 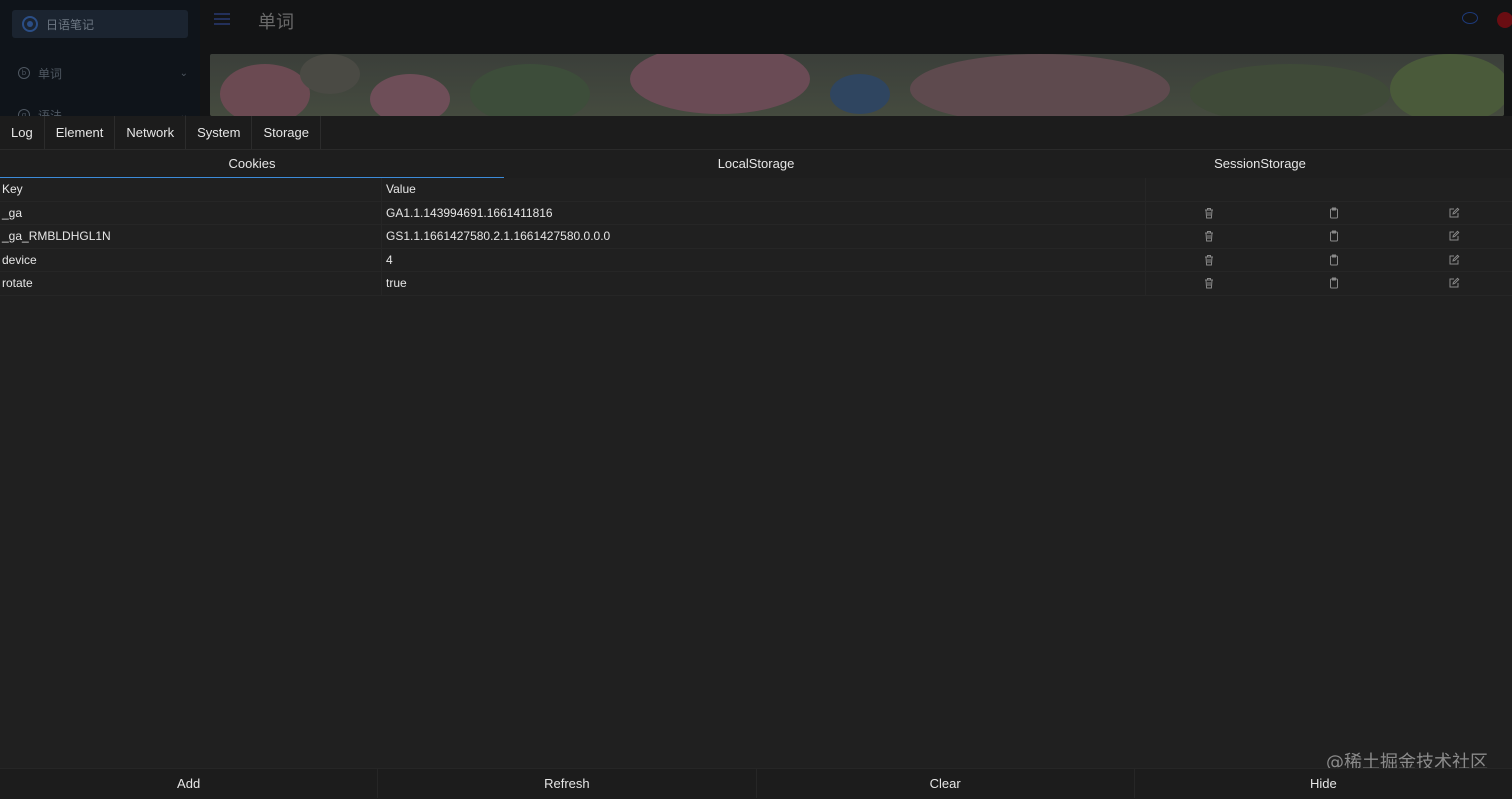 What do you see at coordinates (191, 236) in the screenshot?
I see `cookie-key: _ga_RMBLDHGL1N` at bounding box center [191, 236].